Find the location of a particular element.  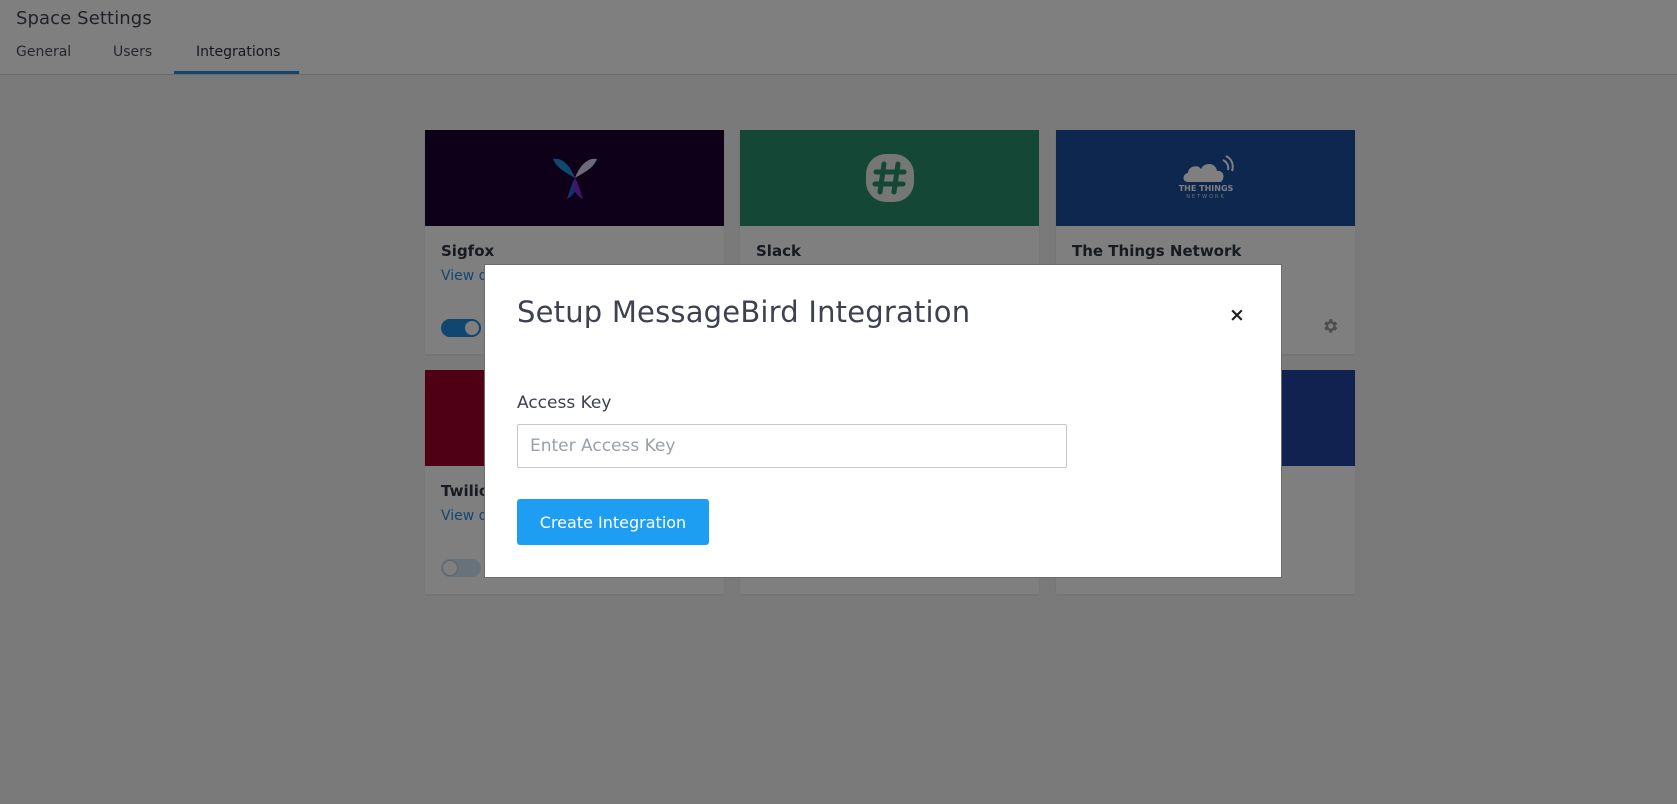

modal-title: Setup MessageBird Integration is located at coordinates (744, 312).